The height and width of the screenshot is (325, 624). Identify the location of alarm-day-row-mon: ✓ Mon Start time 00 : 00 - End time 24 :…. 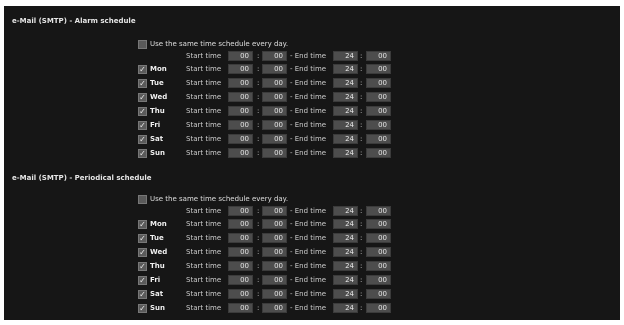
(312, 69).